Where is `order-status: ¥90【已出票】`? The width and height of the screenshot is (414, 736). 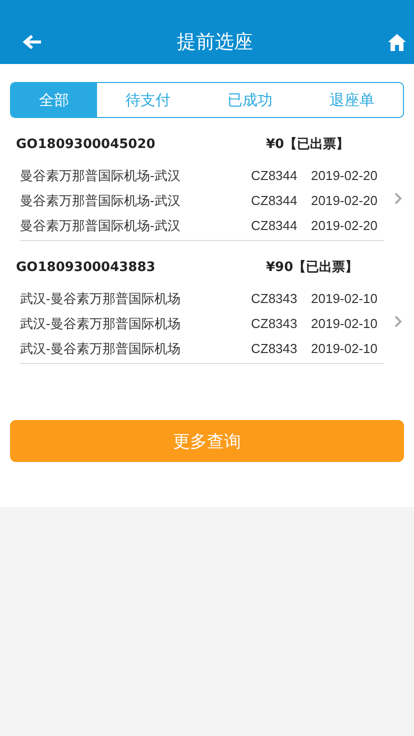
order-status: ¥90【已出票】 is located at coordinates (312, 267).